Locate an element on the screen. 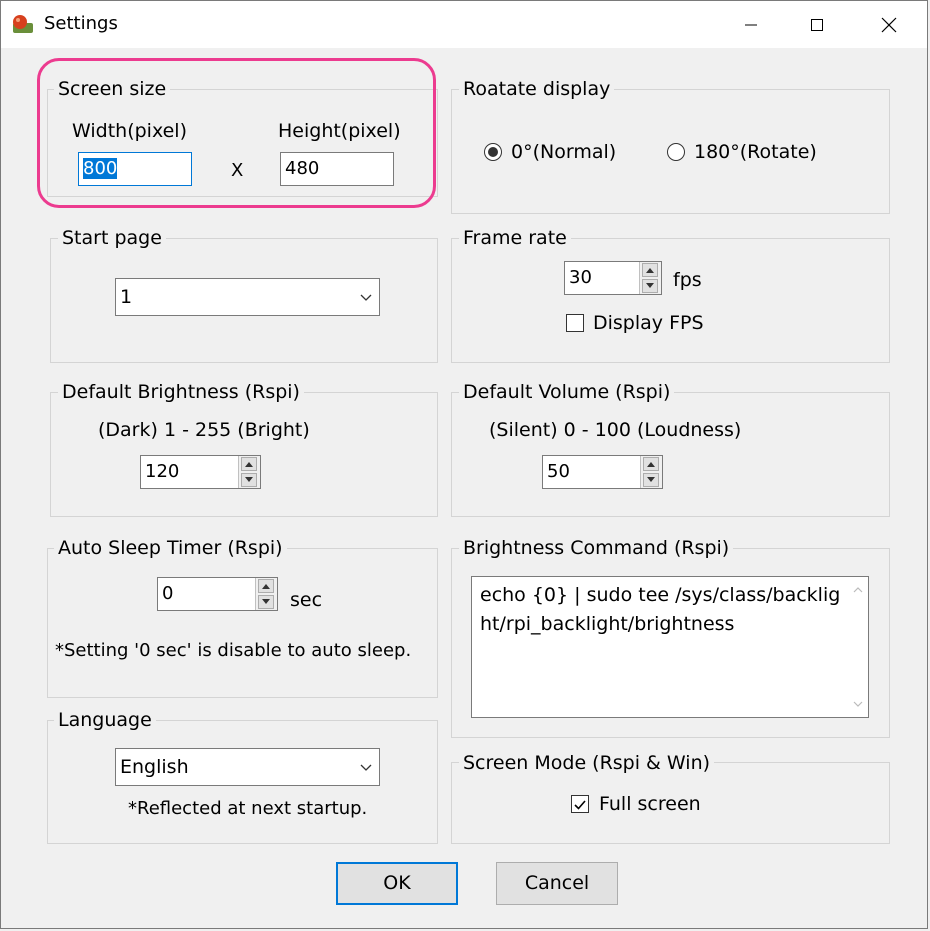 Image resolution: width=930 pixels, height=931 pixels. minimize-button is located at coordinates (751, 24).